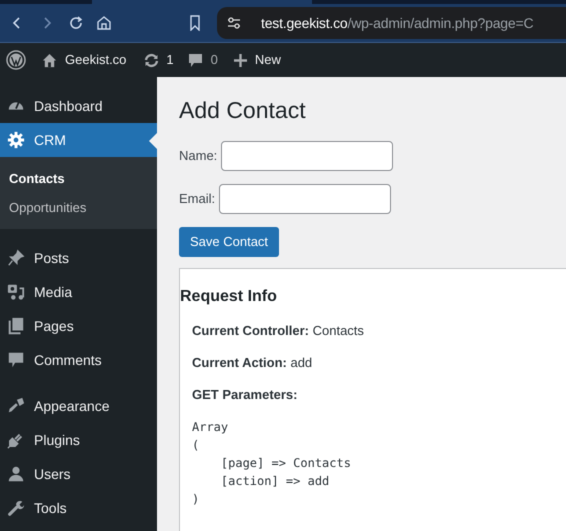  I want to click on site-settings-icon, so click(234, 23).